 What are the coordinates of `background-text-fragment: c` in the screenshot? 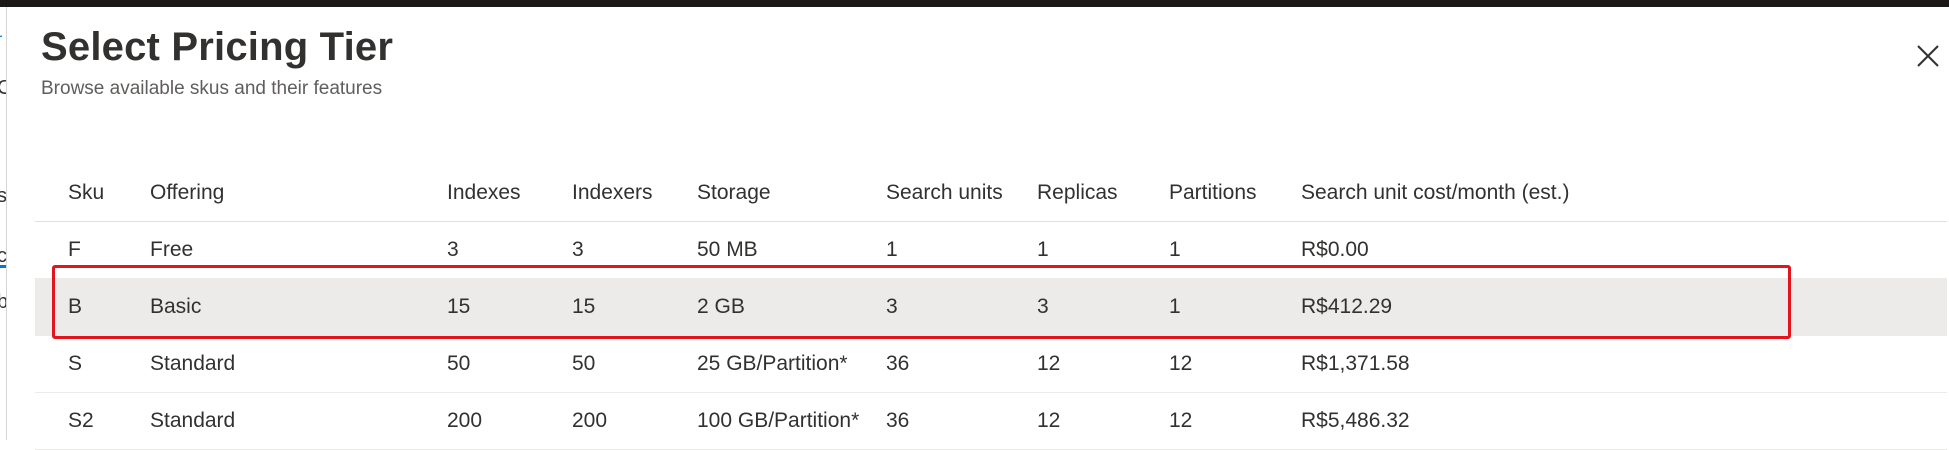 It's located at (3, 256).